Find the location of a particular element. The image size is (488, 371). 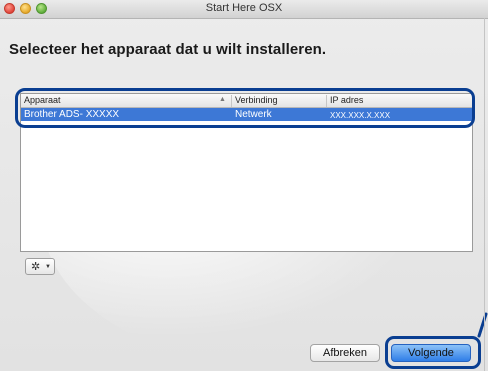

chevron-down-icon: ▼ is located at coordinates (48, 267).